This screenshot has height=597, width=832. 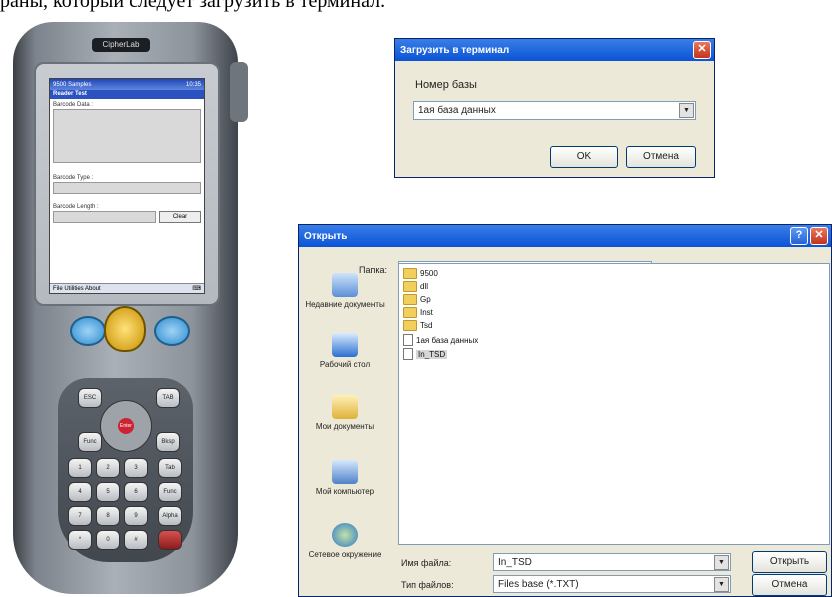 What do you see at coordinates (180, 217) in the screenshot?
I see `clear-button: Clear` at bounding box center [180, 217].